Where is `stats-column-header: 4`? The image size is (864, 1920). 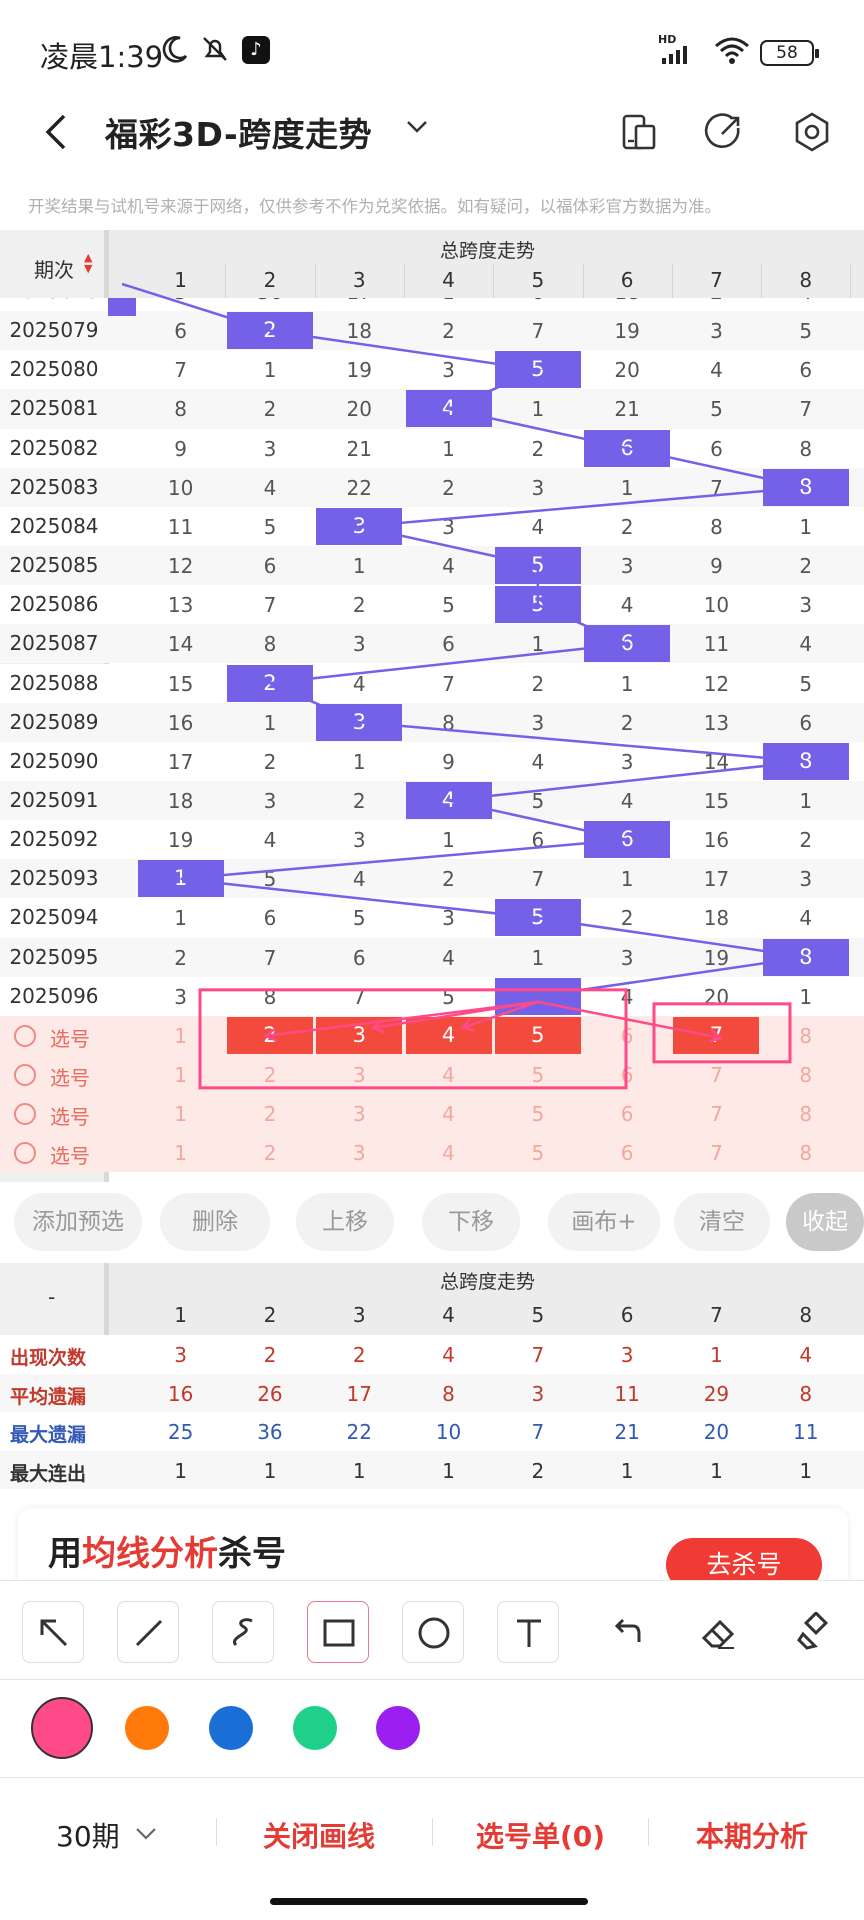
stats-column-header: 4 is located at coordinates (448, 1315).